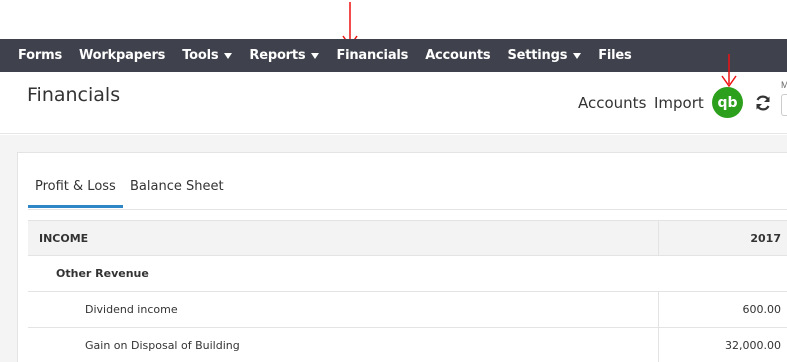 This screenshot has width=787, height=362. What do you see at coordinates (200, 55) in the screenshot?
I see `nav-item-label: Tools` at bounding box center [200, 55].